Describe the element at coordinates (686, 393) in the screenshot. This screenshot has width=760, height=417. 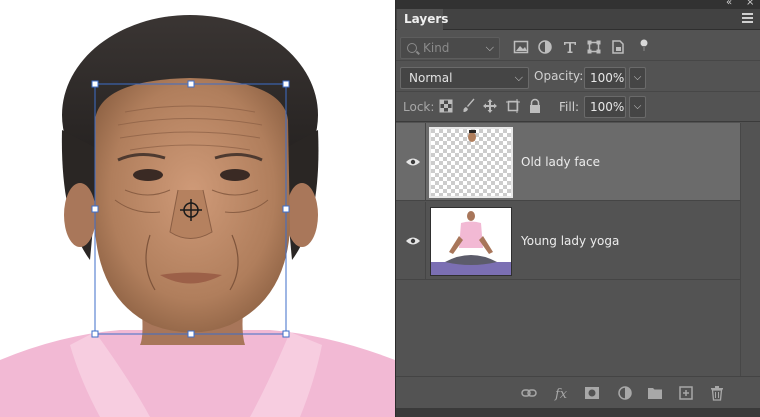
I see `new-layer-icon` at that location.